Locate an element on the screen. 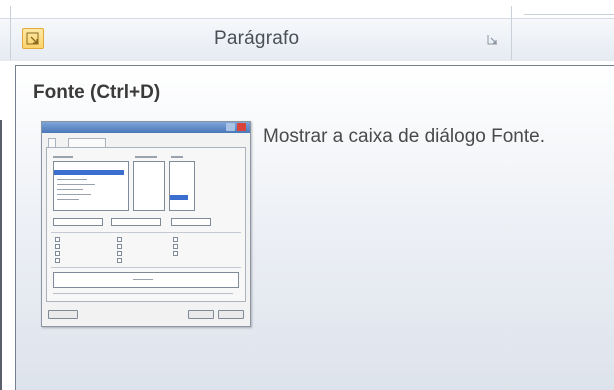  screen-tip-title: Fonte (Ctrl+D) is located at coordinates (97, 92).